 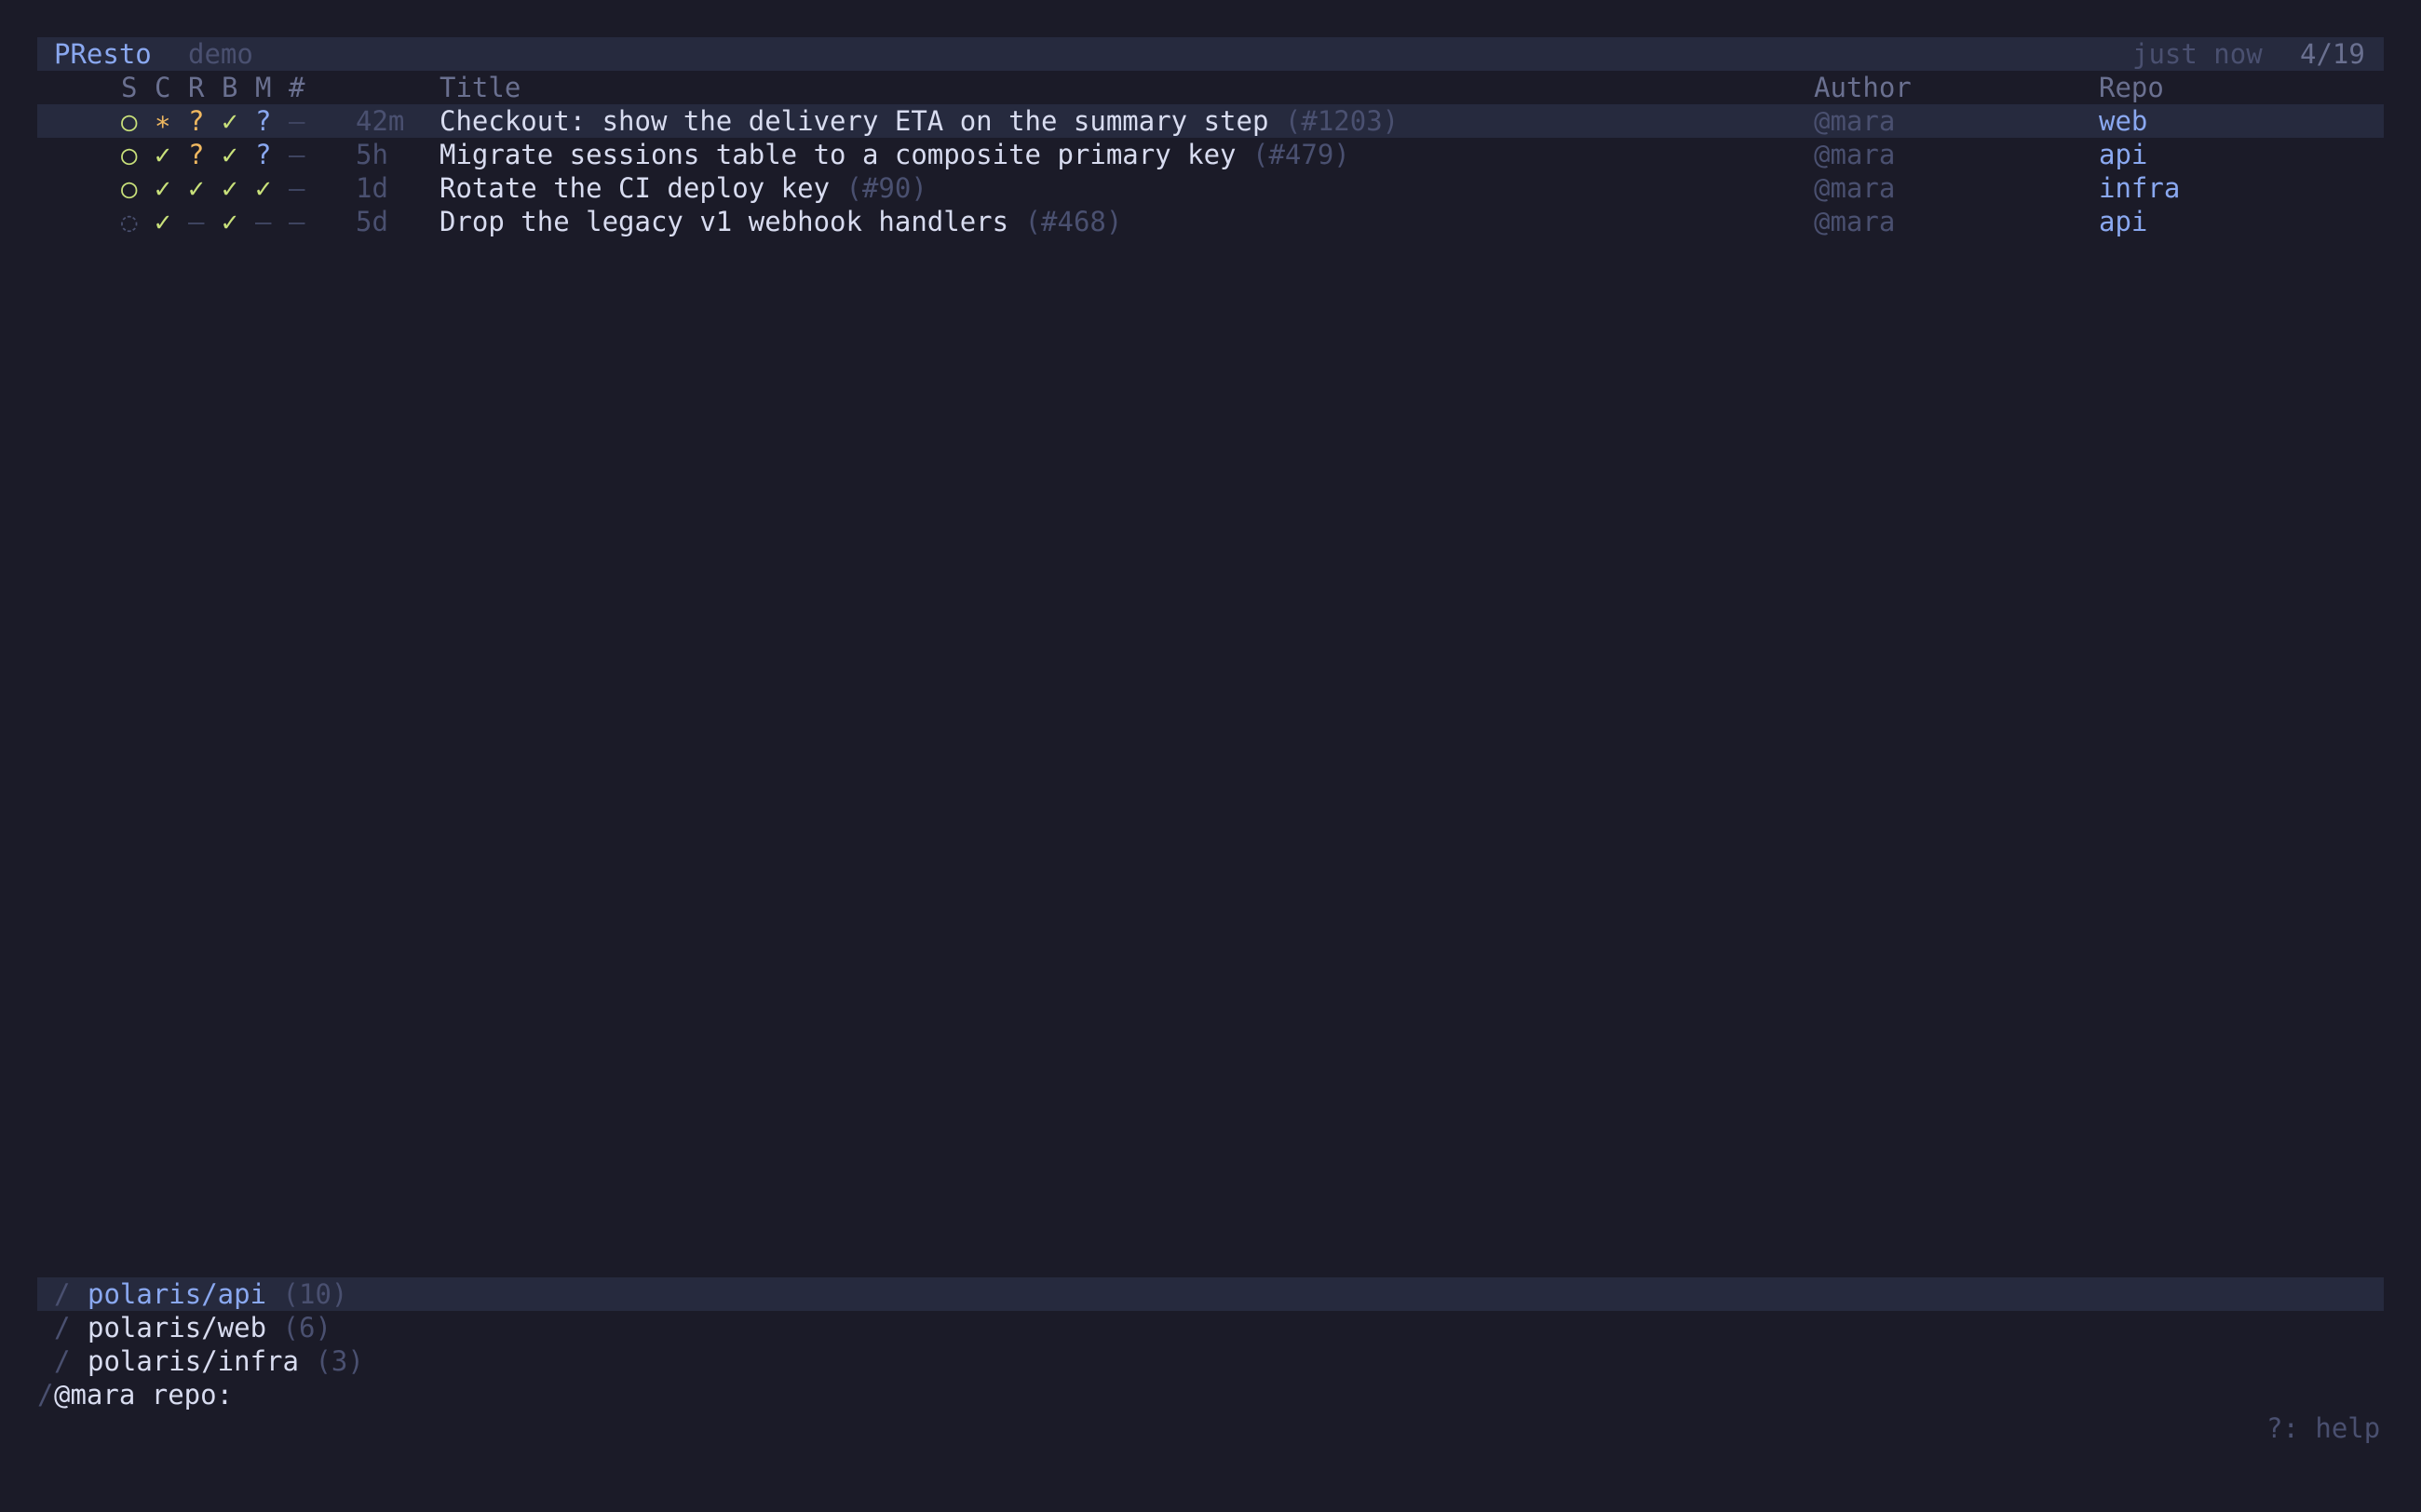 I want to click on mode-label: demo, so click(x=220, y=54).